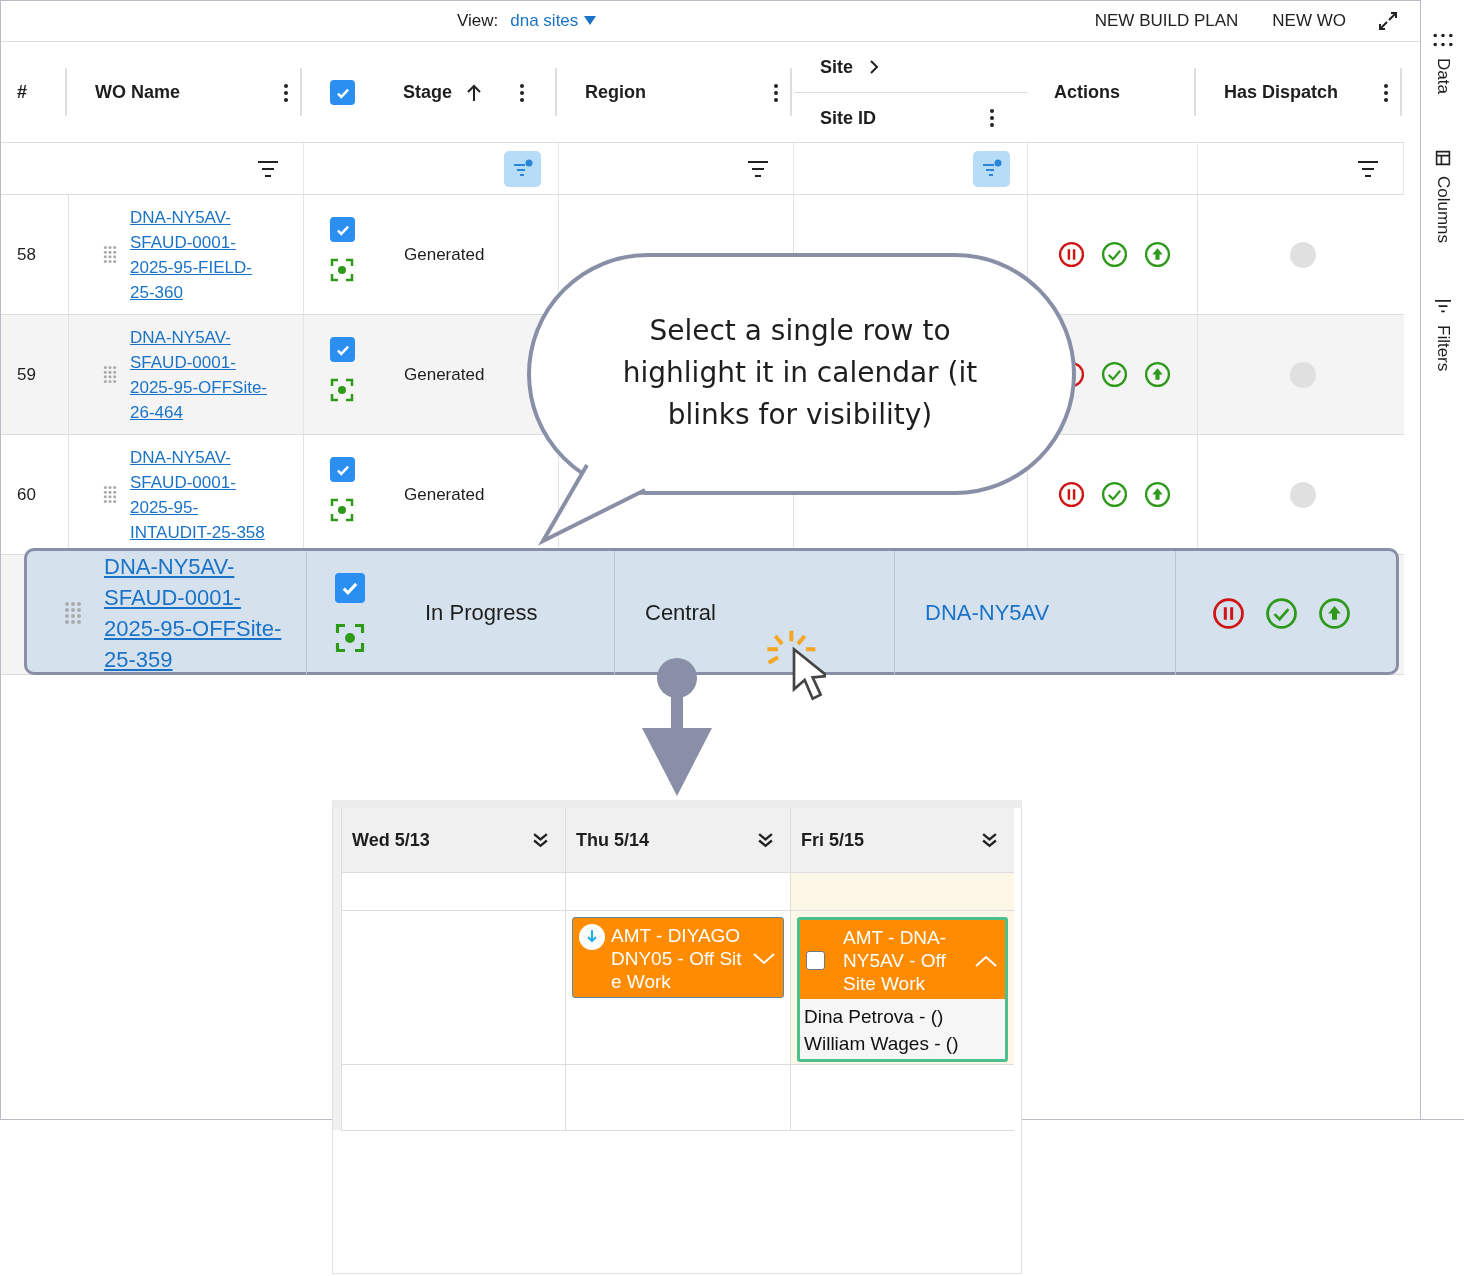  I want to click on highlighted-row: DNA-NY5AV-SFAUD-0001-2025-95-OFFSite-25-359 In Progress Central DNA-NY5AV, so click(711, 611).